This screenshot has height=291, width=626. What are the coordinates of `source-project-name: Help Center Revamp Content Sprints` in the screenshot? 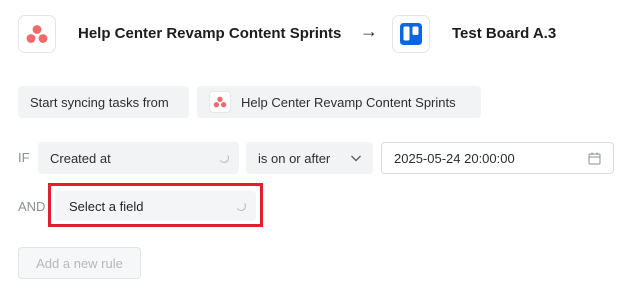 It's located at (348, 102).